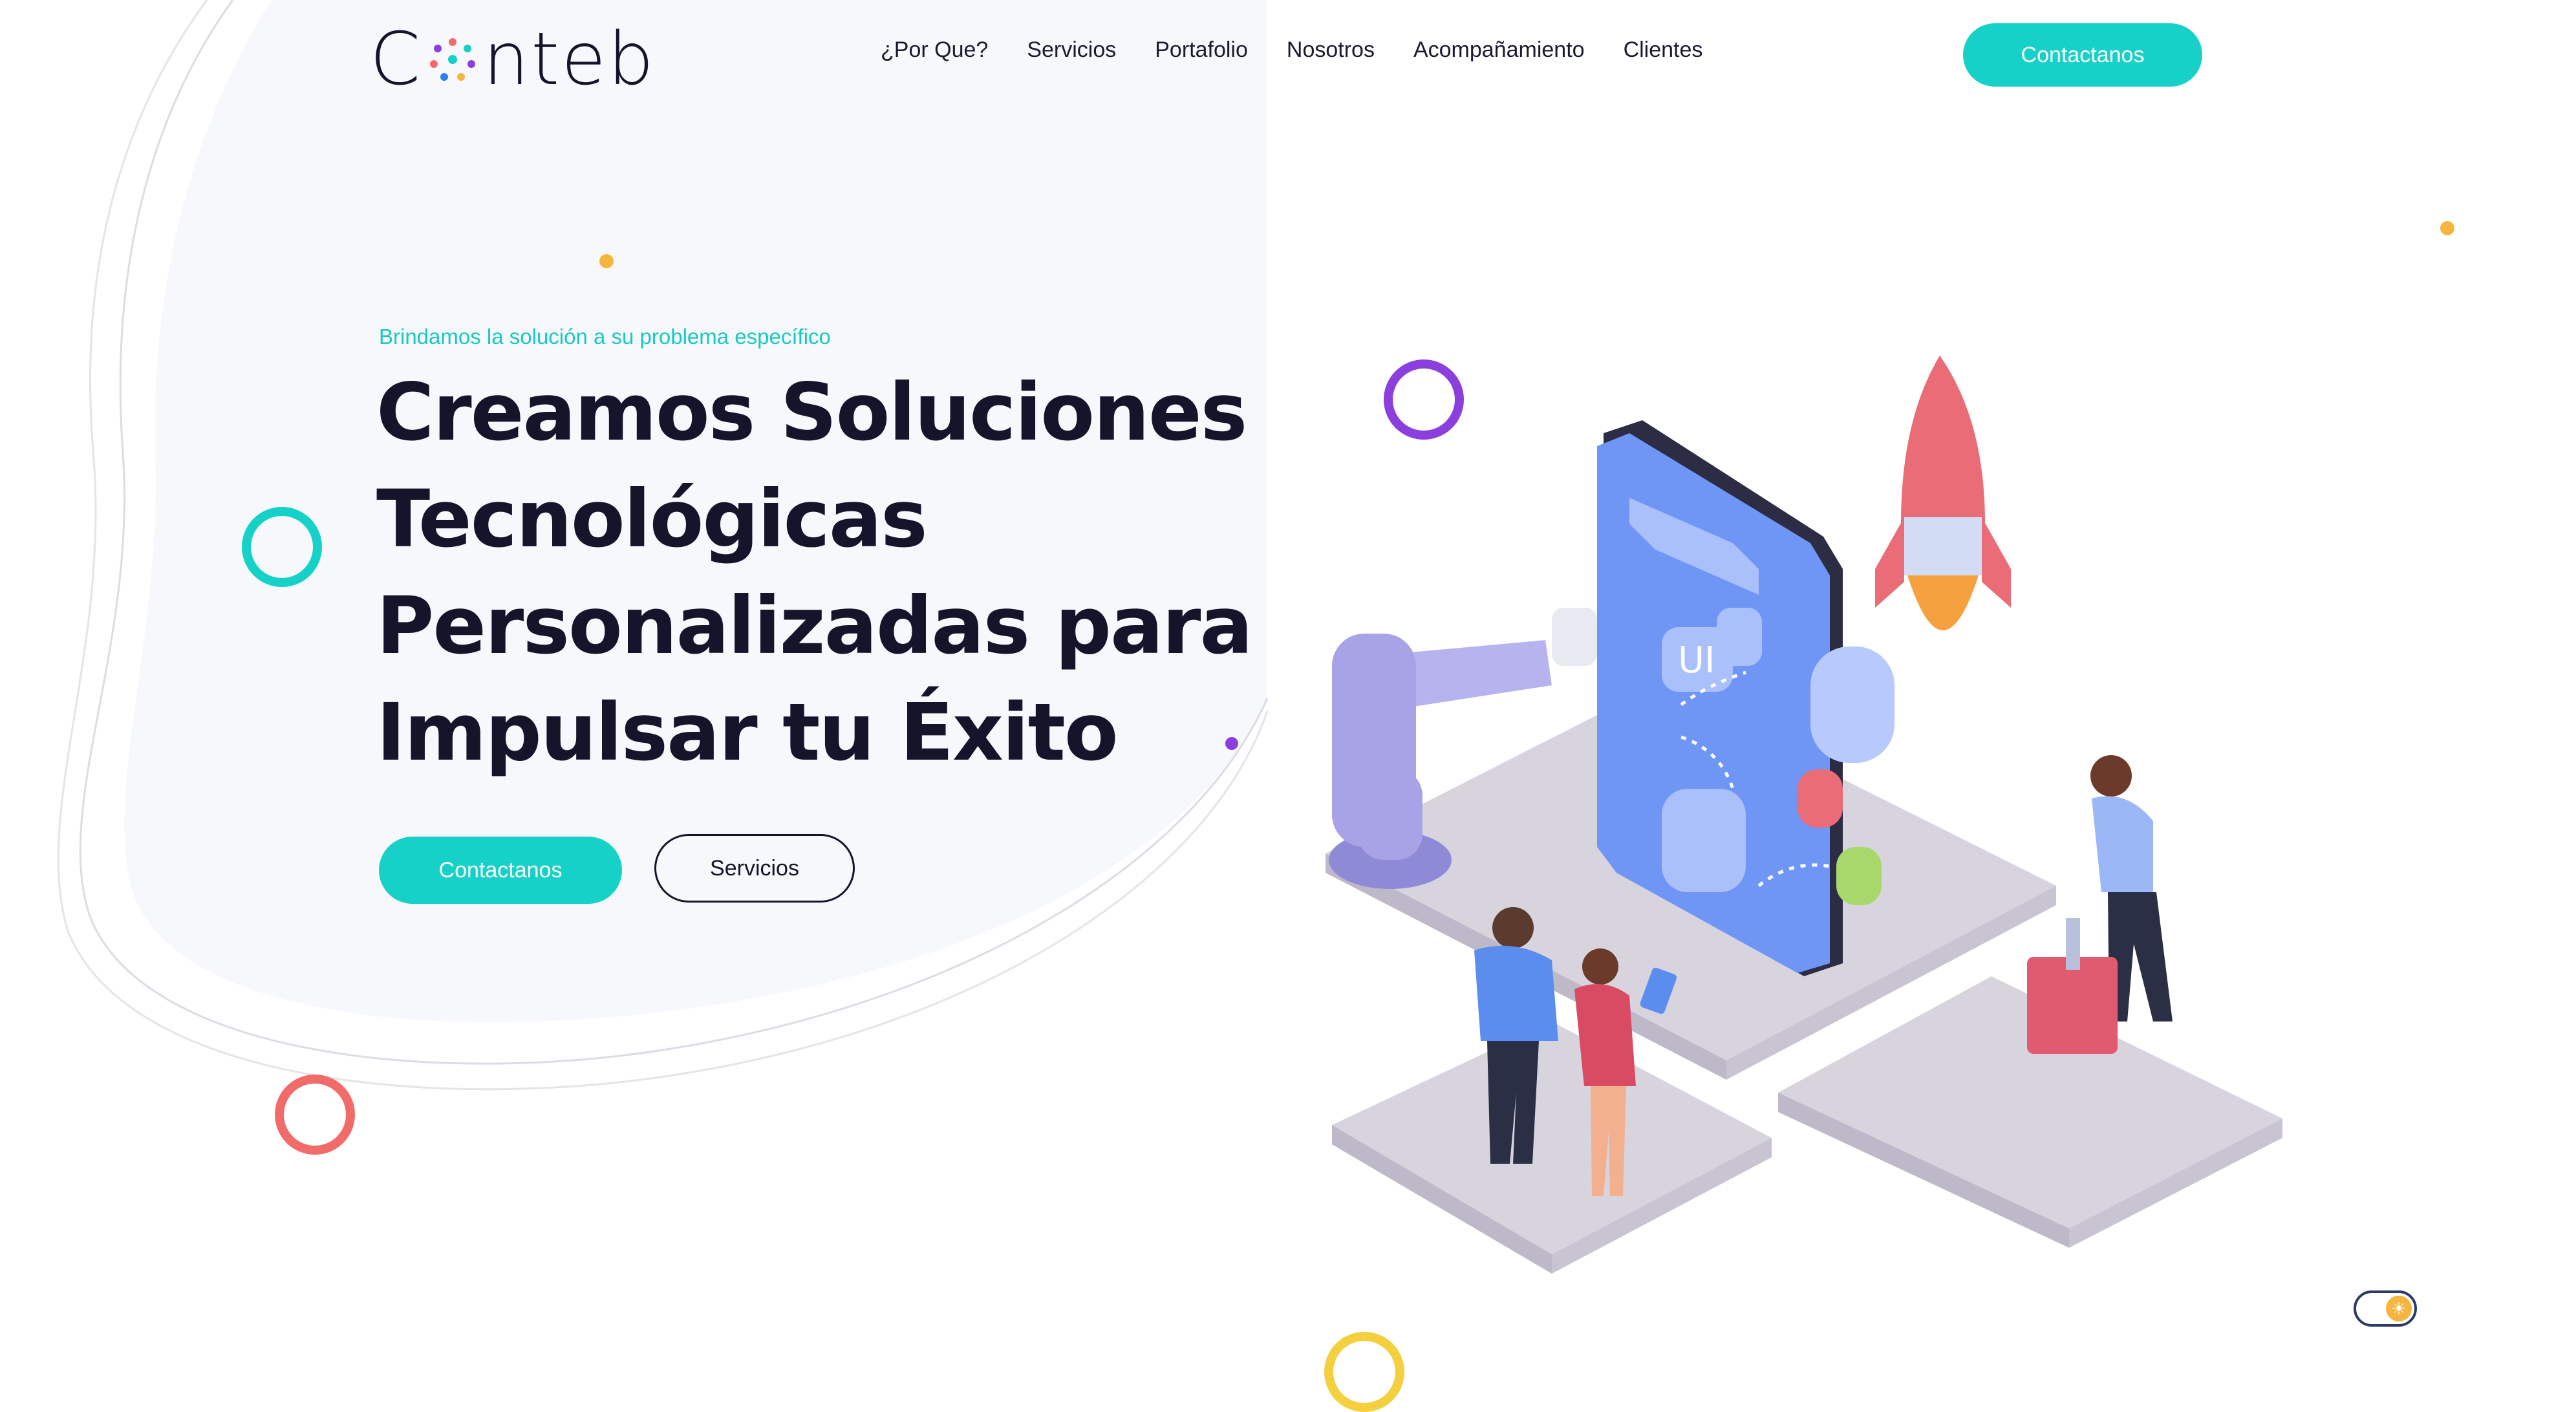  Describe the element at coordinates (606, 261) in the screenshot. I see `yellow-dot` at that location.